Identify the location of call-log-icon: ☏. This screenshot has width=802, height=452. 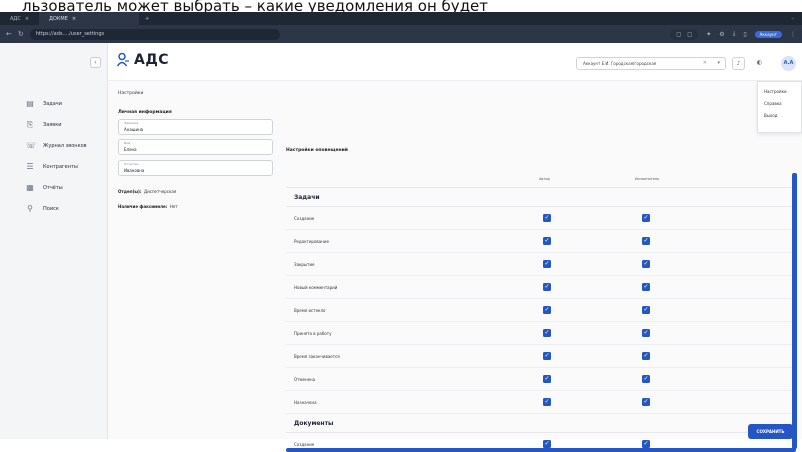
(30, 146).